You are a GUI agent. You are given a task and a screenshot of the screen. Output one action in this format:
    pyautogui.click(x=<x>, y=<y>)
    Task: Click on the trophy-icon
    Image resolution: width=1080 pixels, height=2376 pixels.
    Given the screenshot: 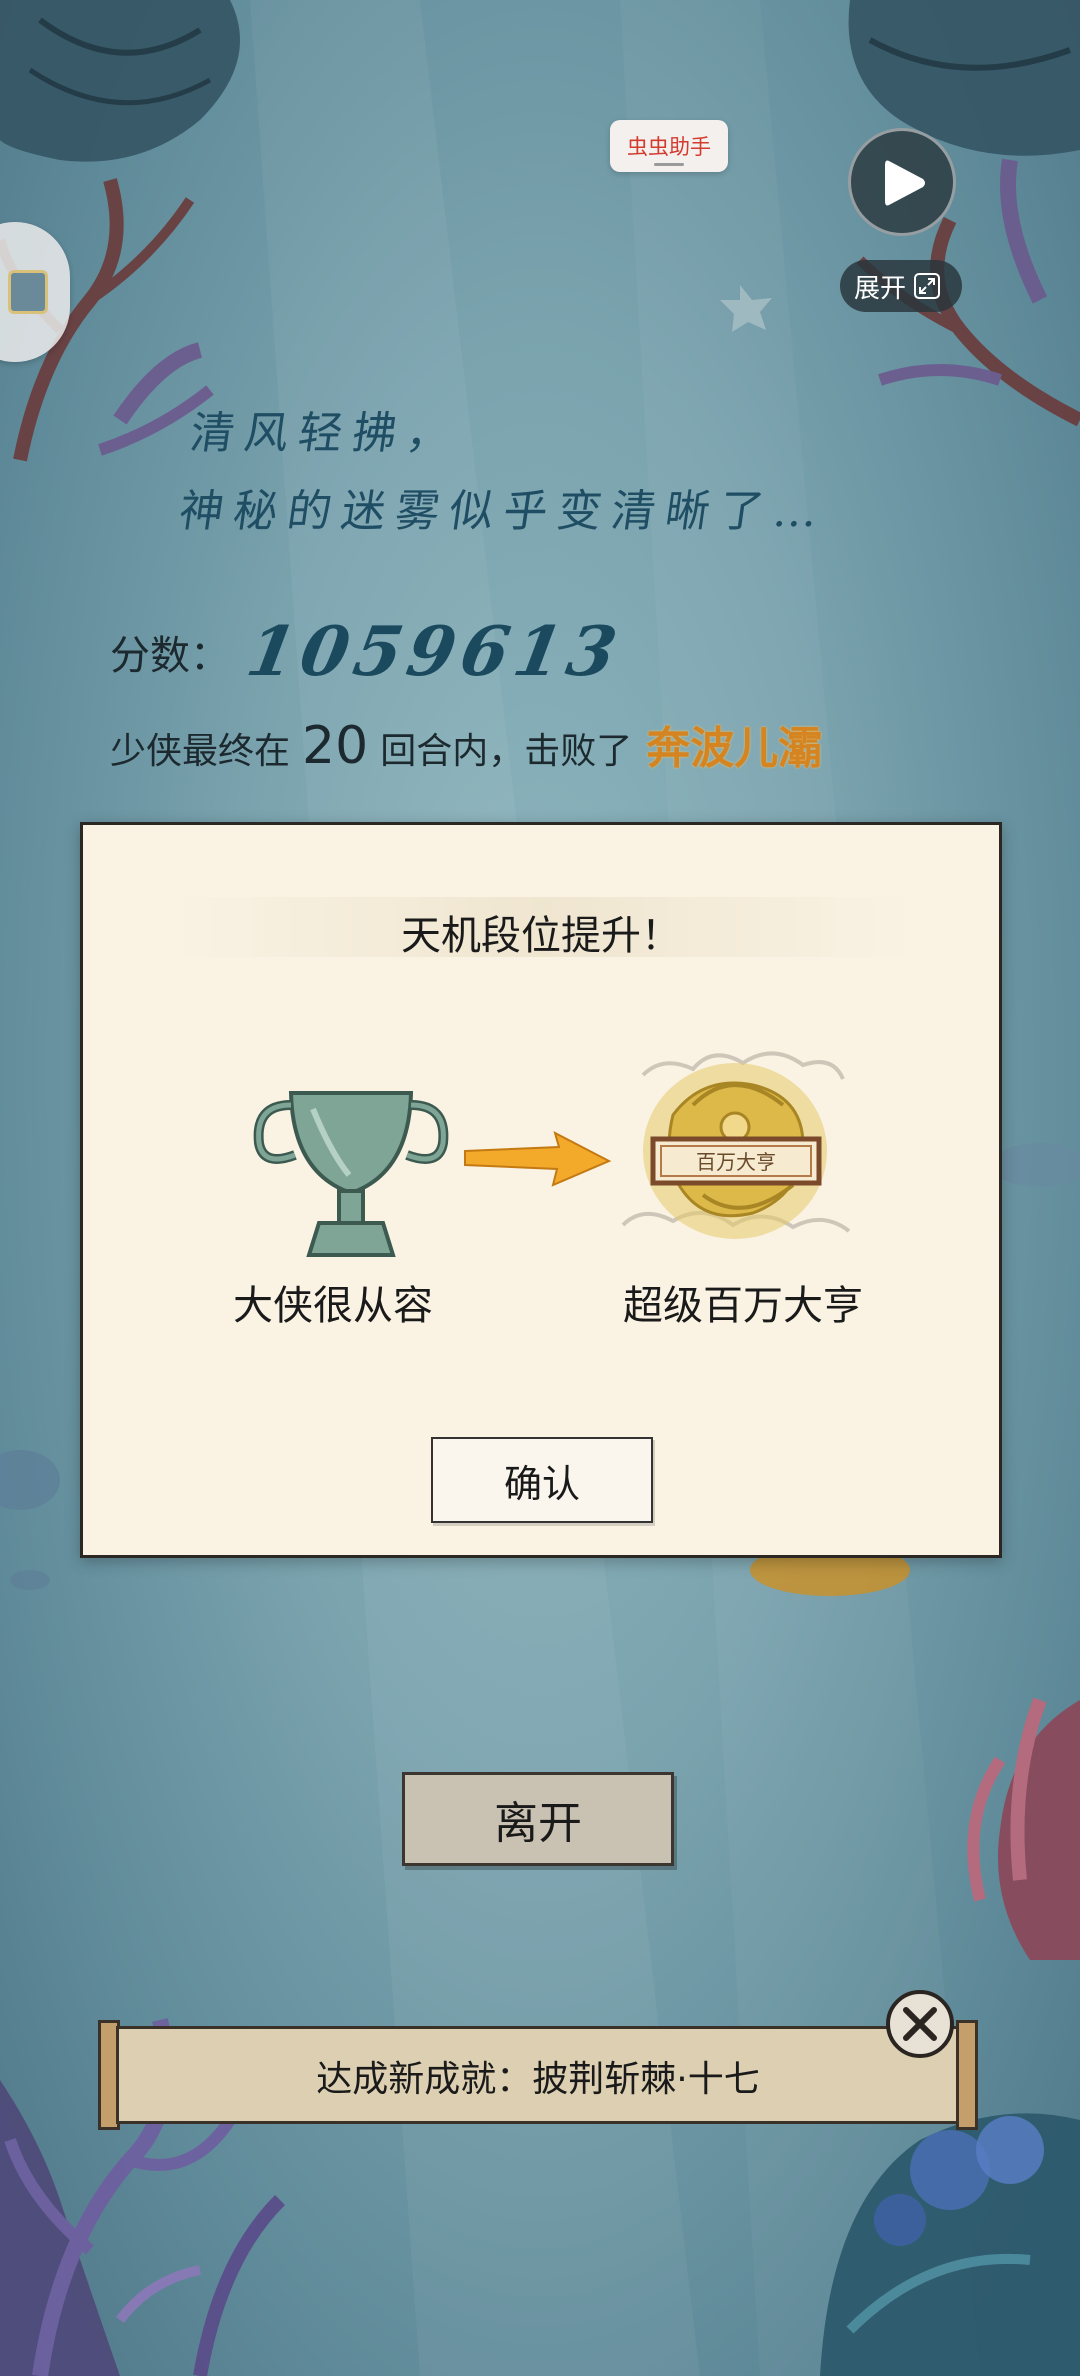 What is the action you would take?
    pyautogui.click(x=351, y=1174)
    